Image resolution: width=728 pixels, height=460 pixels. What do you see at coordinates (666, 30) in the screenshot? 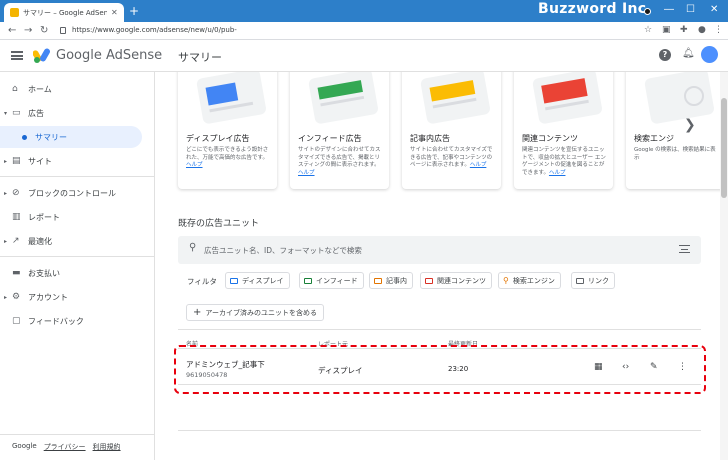
I see `extension-icon: ▣` at bounding box center [666, 30].